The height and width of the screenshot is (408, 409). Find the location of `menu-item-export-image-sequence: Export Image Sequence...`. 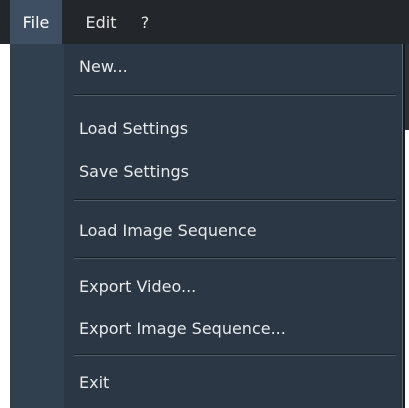

menu-item-export-image-sequence: Export Image Sequence... is located at coordinates (232, 329).